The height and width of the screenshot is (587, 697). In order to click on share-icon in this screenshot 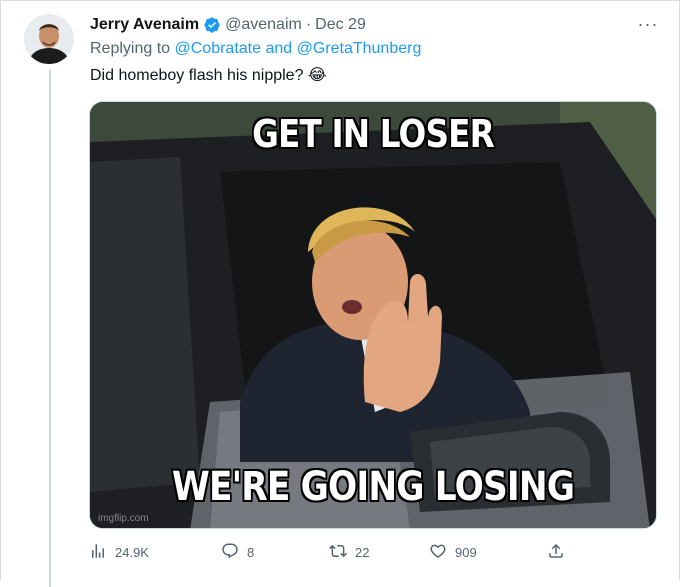, I will do `click(556, 552)`.